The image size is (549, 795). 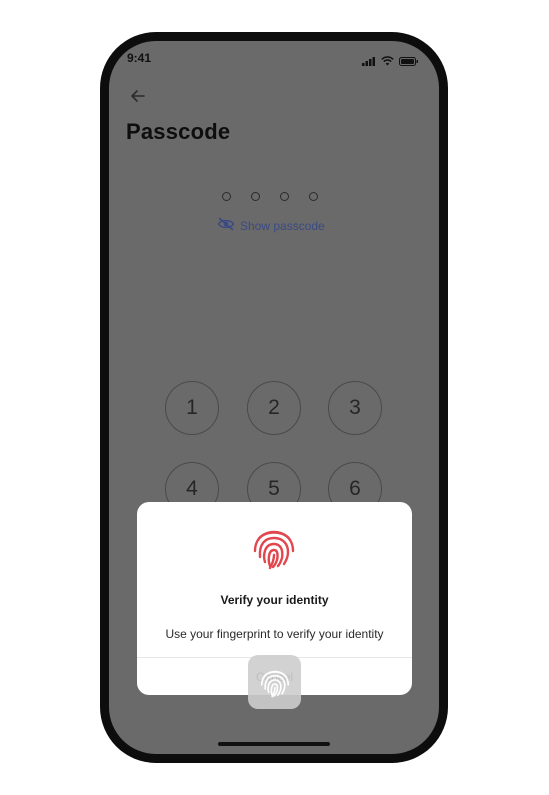 What do you see at coordinates (282, 225) in the screenshot?
I see `show-passcode-label: Show passcode` at bounding box center [282, 225].